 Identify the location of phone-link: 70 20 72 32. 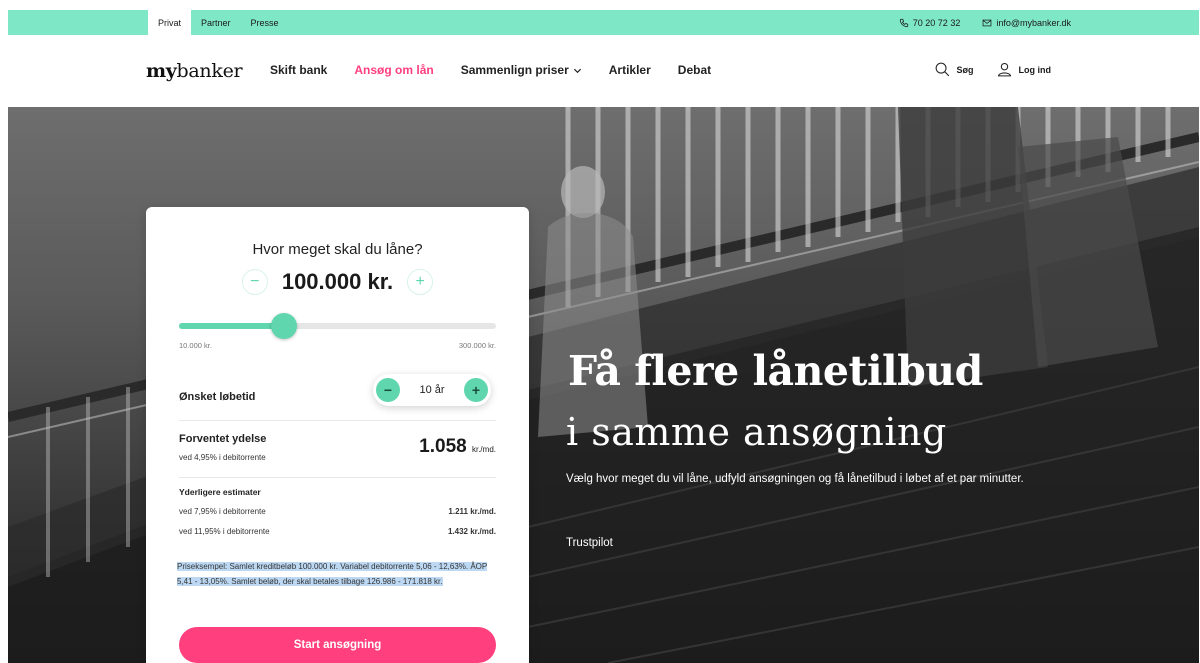
(930, 22).